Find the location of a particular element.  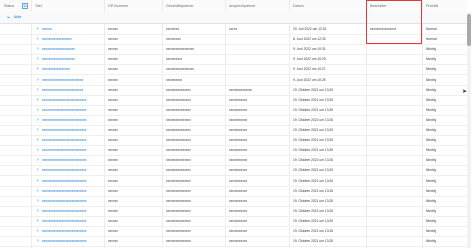

cell-datum: 9. Juni 2022 um 10:29 is located at coordinates (309, 59).